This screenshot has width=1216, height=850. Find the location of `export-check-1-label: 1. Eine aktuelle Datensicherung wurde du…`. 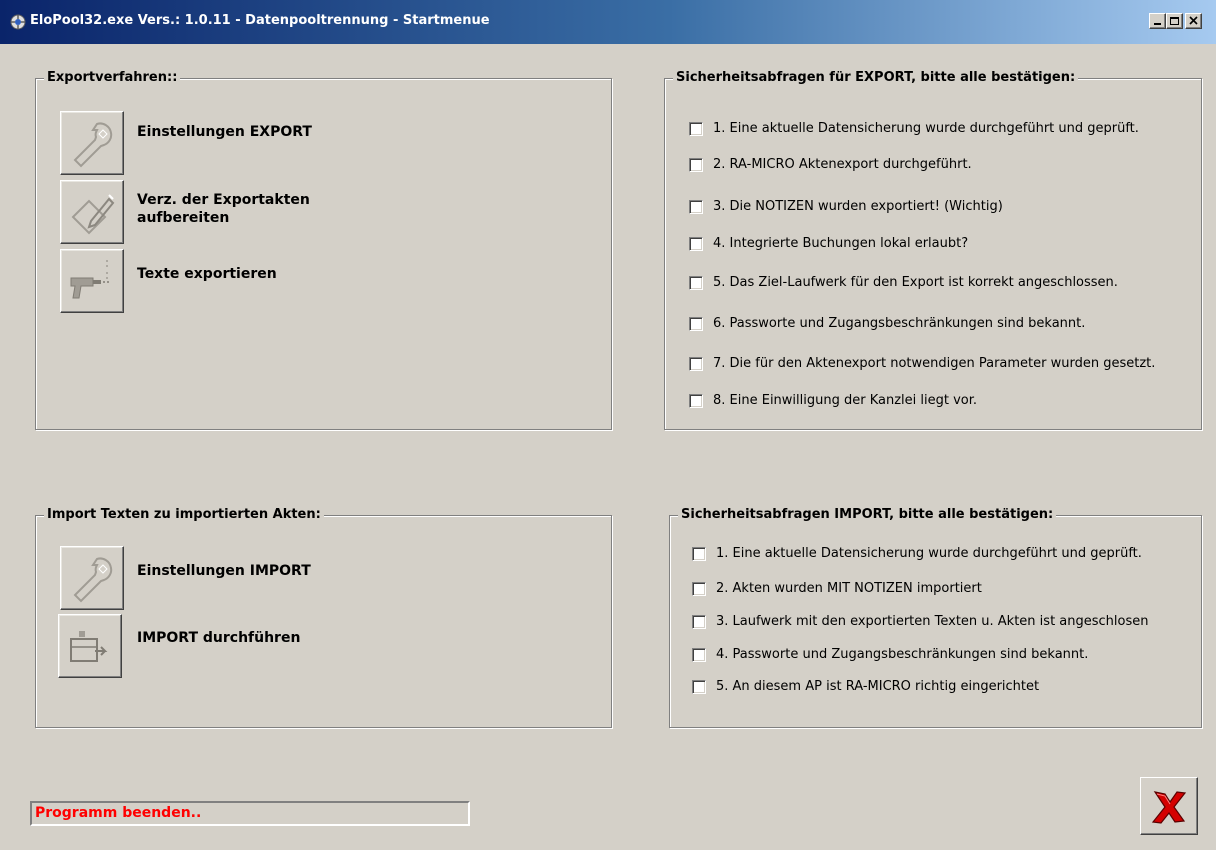

export-check-1-label: 1. Eine aktuelle Datensicherung wurde du… is located at coordinates (926, 128).